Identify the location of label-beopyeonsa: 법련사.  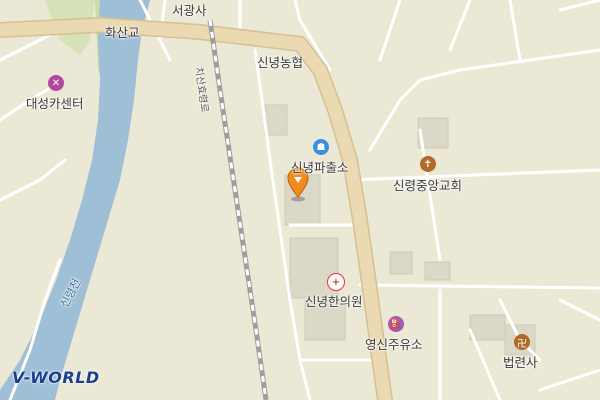
(520, 362).